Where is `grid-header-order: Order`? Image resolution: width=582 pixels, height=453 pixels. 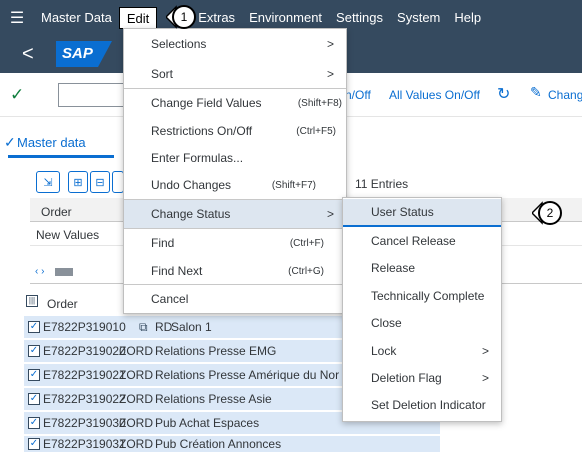
grid-header-order: Order is located at coordinates (56, 212).